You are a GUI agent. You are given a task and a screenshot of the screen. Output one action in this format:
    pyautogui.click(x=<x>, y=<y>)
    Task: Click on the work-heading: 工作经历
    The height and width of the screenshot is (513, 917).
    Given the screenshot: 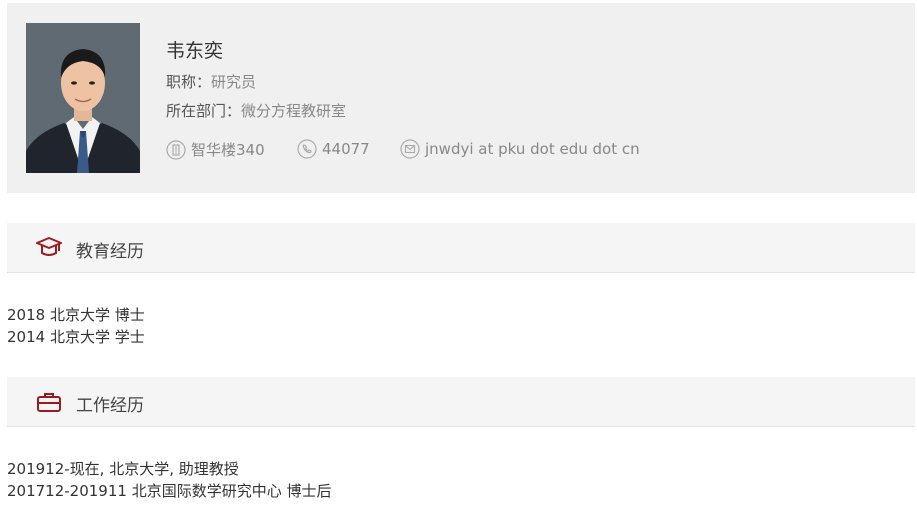 What is the action you would take?
    pyautogui.click(x=110, y=406)
    